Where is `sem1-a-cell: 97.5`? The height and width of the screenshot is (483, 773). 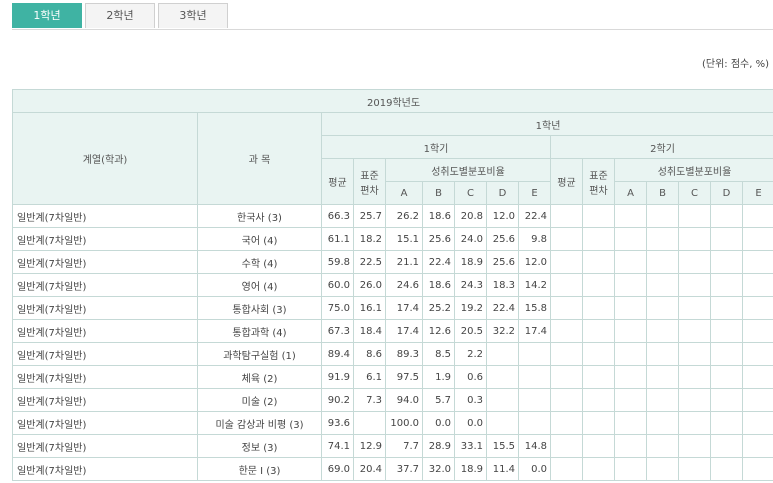 sem1-a-cell: 97.5 is located at coordinates (404, 377).